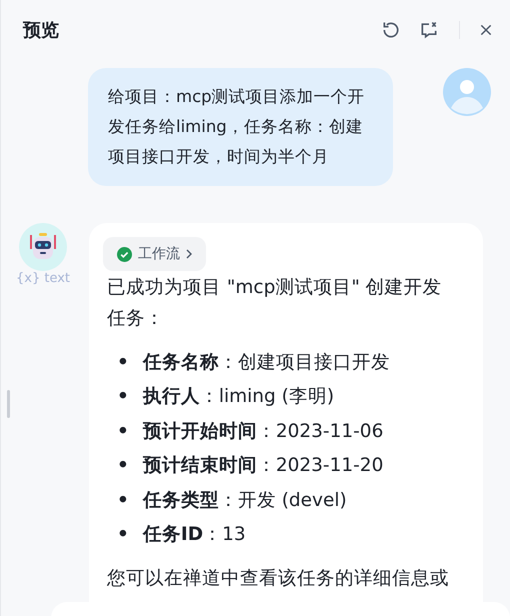 Image resolution: width=510 pixels, height=616 pixels. What do you see at coordinates (275, 303) in the screenshot?
I see `reply-intro: 已成功为项目 "mcp测试项目" 创建开发任务：` at bounding box center [275, 303].